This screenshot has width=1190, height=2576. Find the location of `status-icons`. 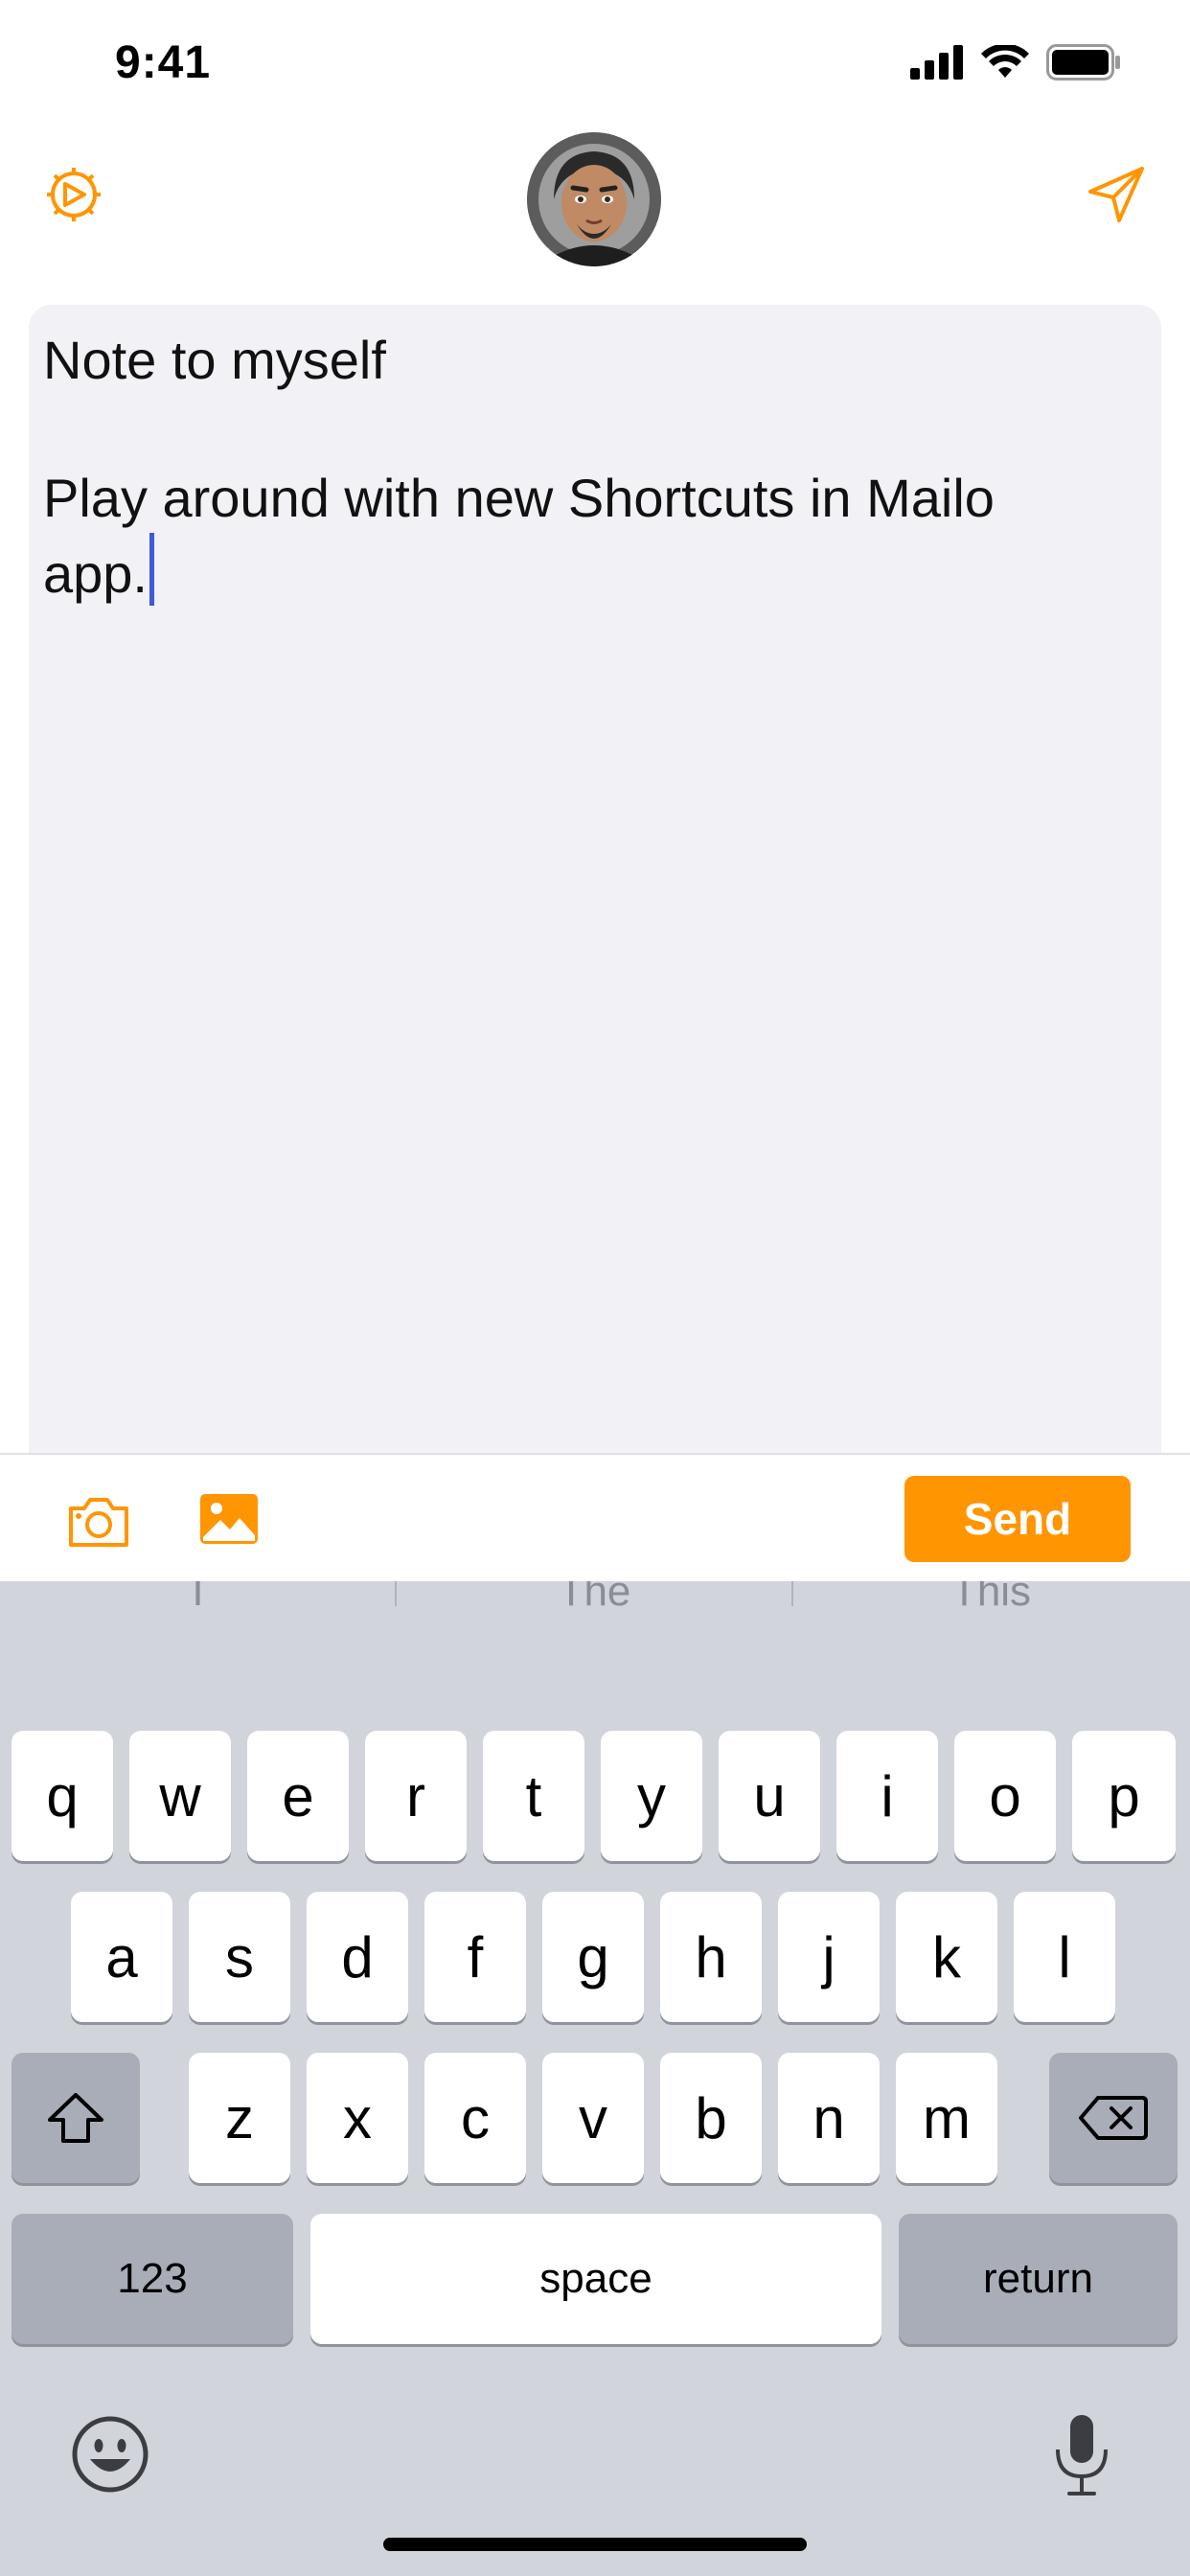

status-icons is located at coordinates (1016, 62).